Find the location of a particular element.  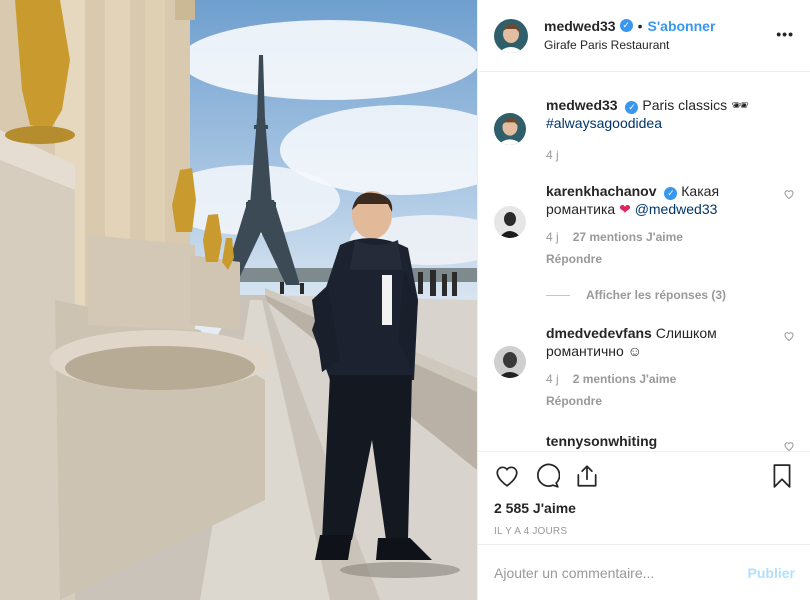

share-icon is located at coordinates (587, 476).